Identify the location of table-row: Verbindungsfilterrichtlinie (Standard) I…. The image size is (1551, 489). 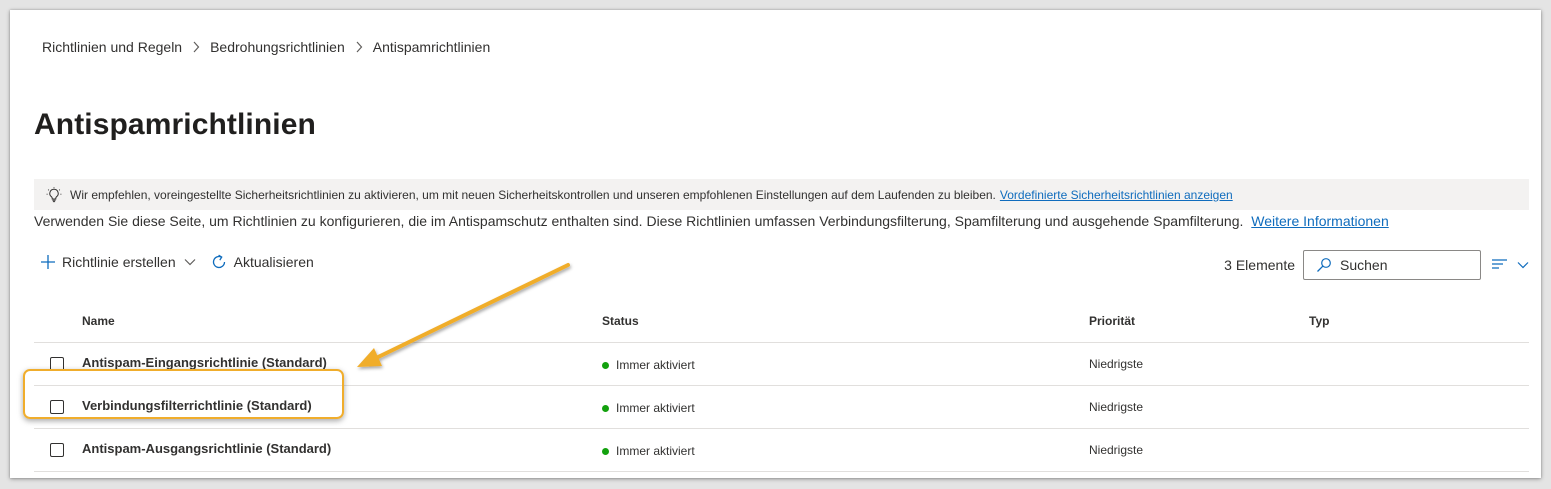
(781, 407).